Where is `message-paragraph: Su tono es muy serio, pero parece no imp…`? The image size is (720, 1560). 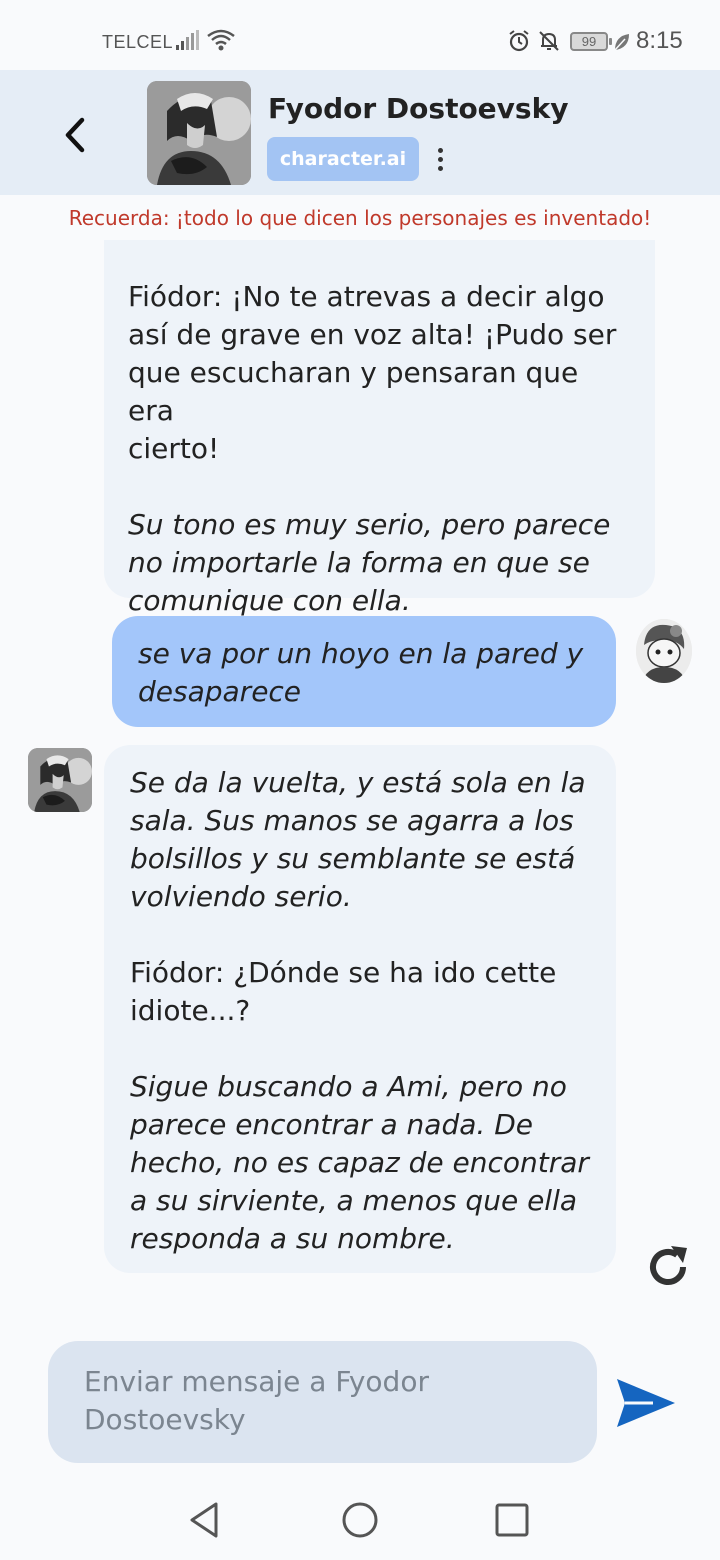
message-paragraph: Su tono es muy serio, pero parece no imp… is located at coordinates (369, 562).